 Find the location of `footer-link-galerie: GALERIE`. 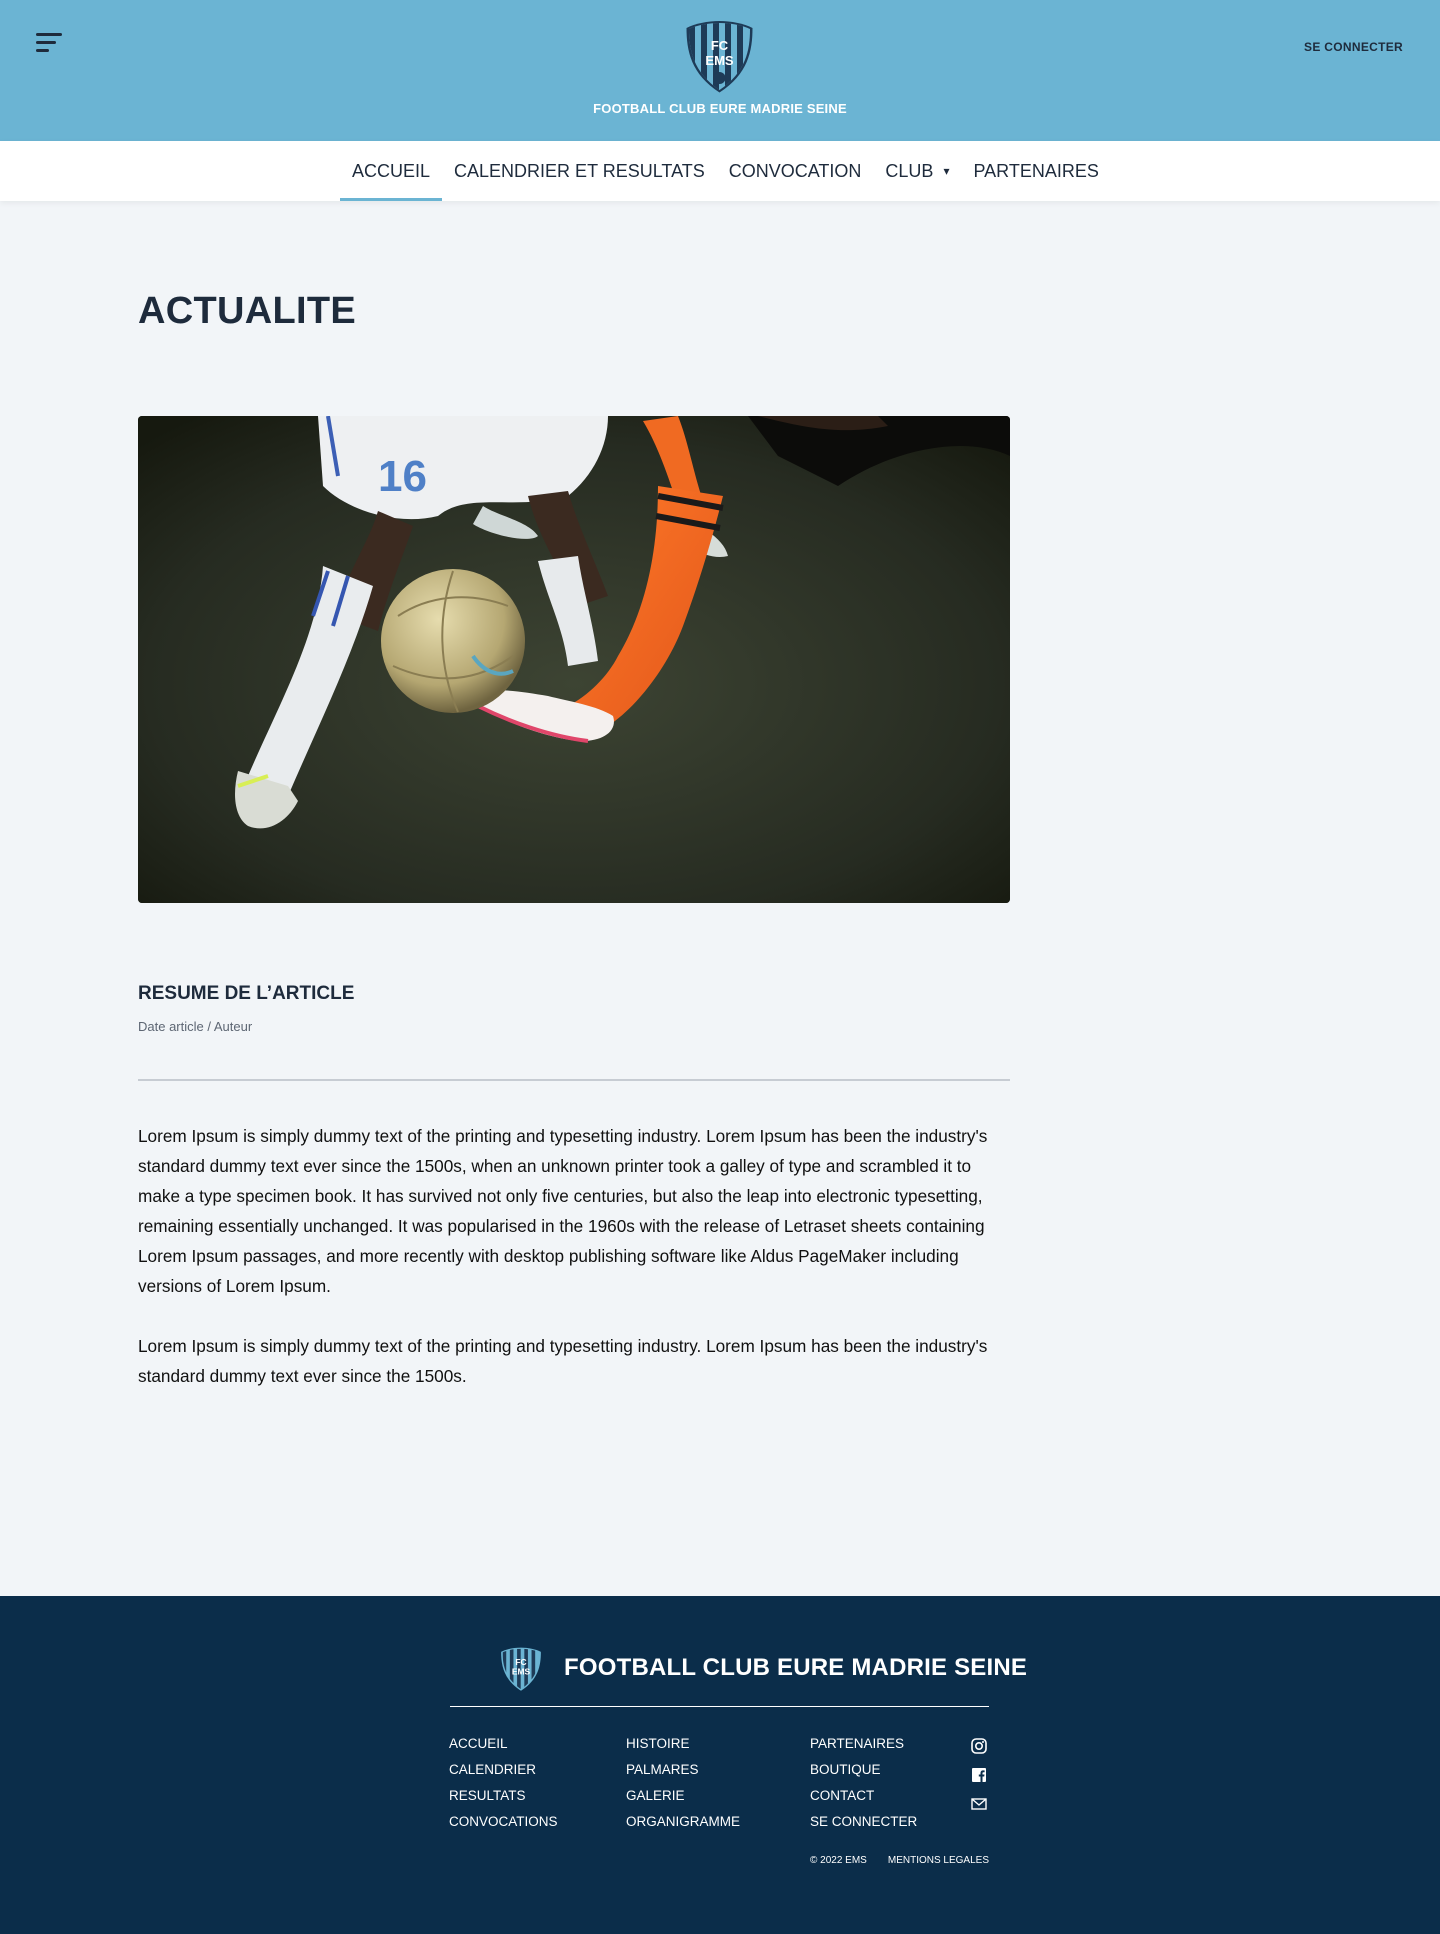

footer-link-galerie: GALERIE is located at coordinates (683, 1800).